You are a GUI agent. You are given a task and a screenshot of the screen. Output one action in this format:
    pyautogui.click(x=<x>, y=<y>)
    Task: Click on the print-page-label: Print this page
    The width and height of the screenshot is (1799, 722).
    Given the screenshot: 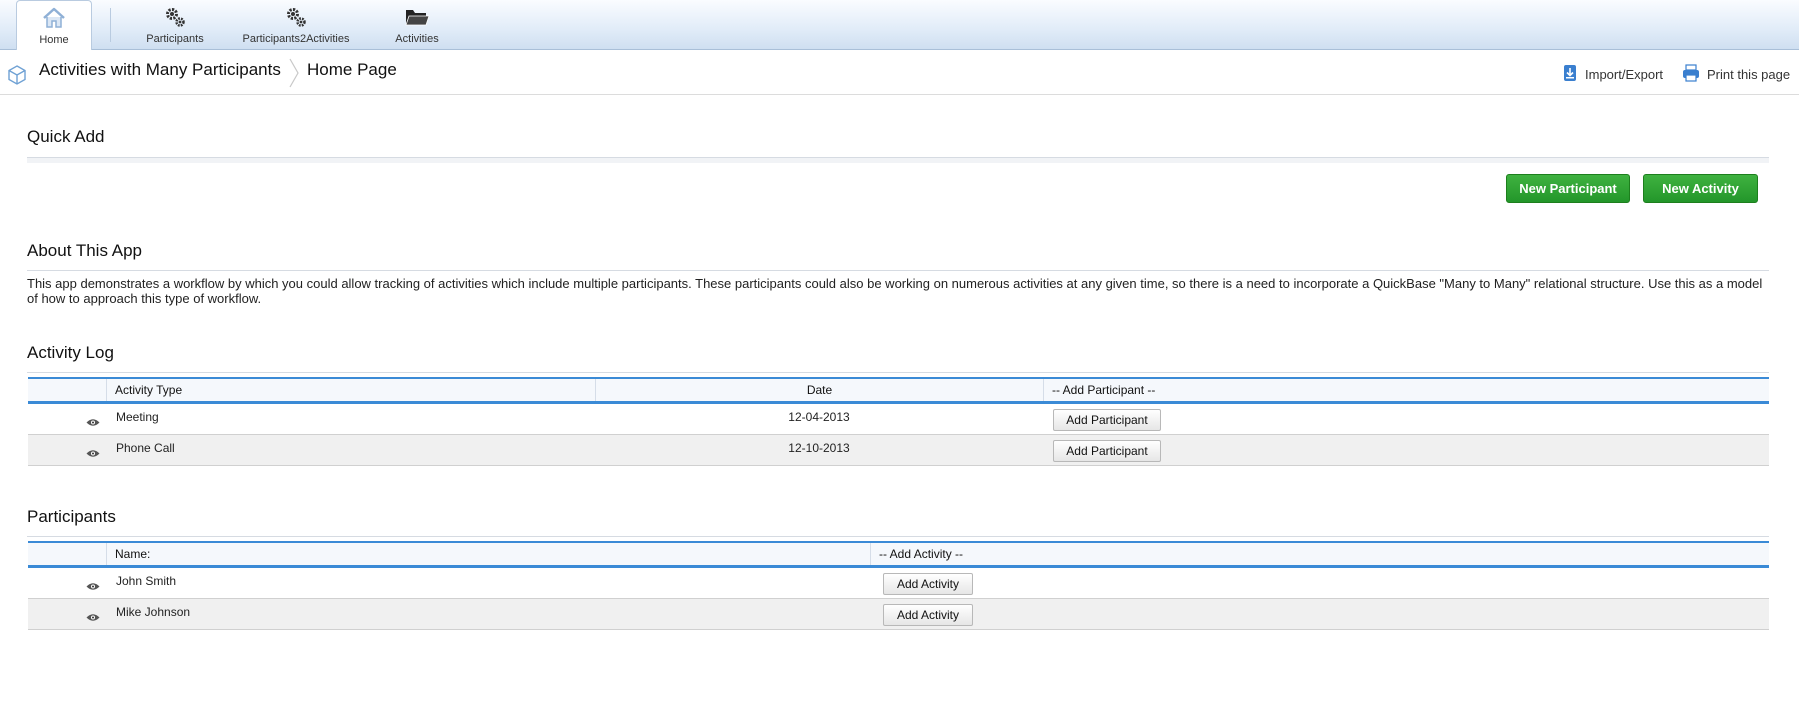 What is the action you would take?
    pyautogui.click(x=1749, y=74)
    